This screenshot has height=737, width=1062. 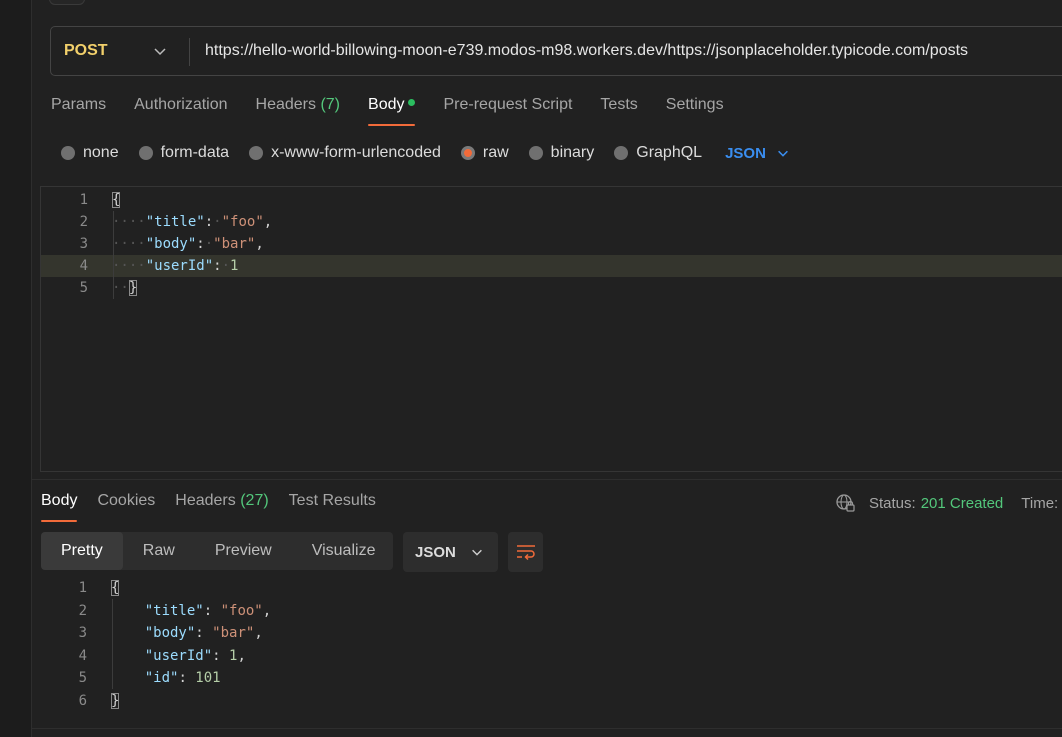 I want to click on view-pretty: Pretty, so click(x=82, y=551).